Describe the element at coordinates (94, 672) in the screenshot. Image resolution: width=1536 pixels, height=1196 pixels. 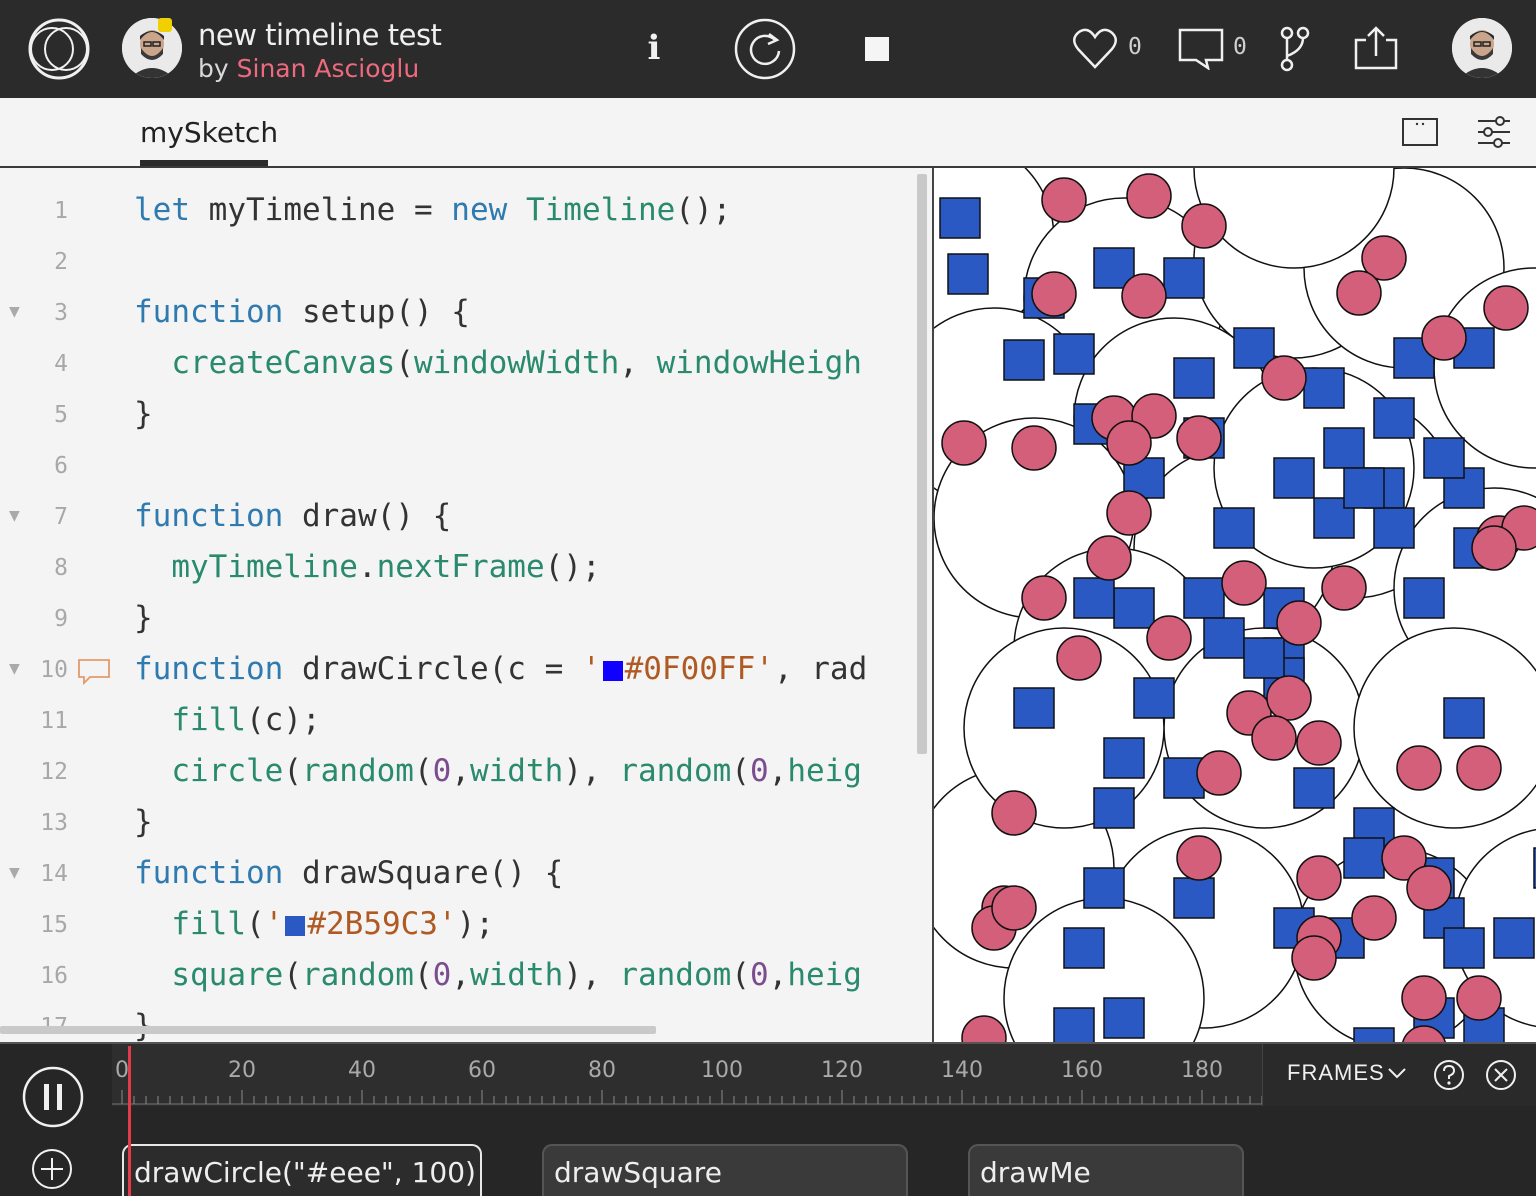
I see `line-comment-icon` at that location.